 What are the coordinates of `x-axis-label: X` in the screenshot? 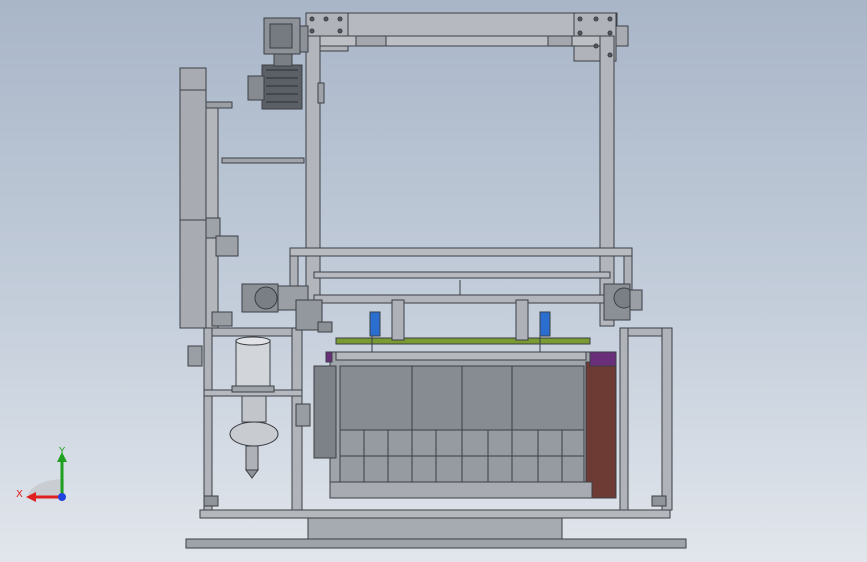 It's located at (19, 494).